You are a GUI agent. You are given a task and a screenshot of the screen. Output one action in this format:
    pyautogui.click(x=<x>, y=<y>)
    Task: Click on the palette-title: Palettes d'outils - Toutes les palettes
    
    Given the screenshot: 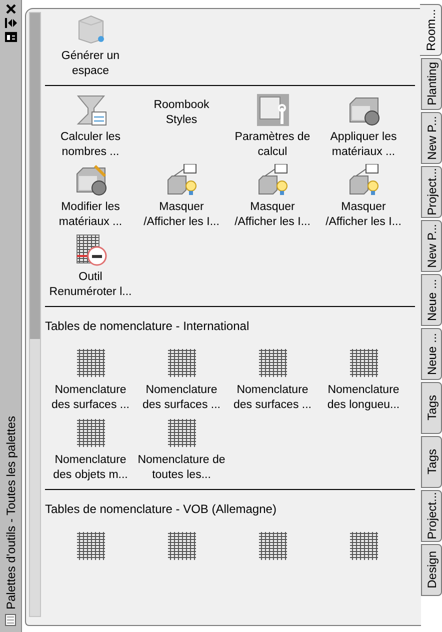 What is the action you would take?
    pyautogui.click(x=11, y=513)
    